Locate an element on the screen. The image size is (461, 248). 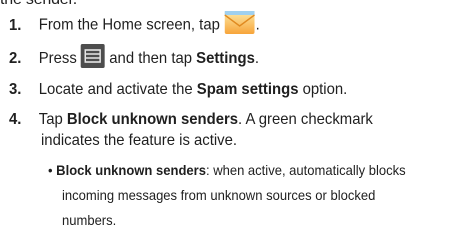
menu-key-icon is located at coordinates (93, 59).